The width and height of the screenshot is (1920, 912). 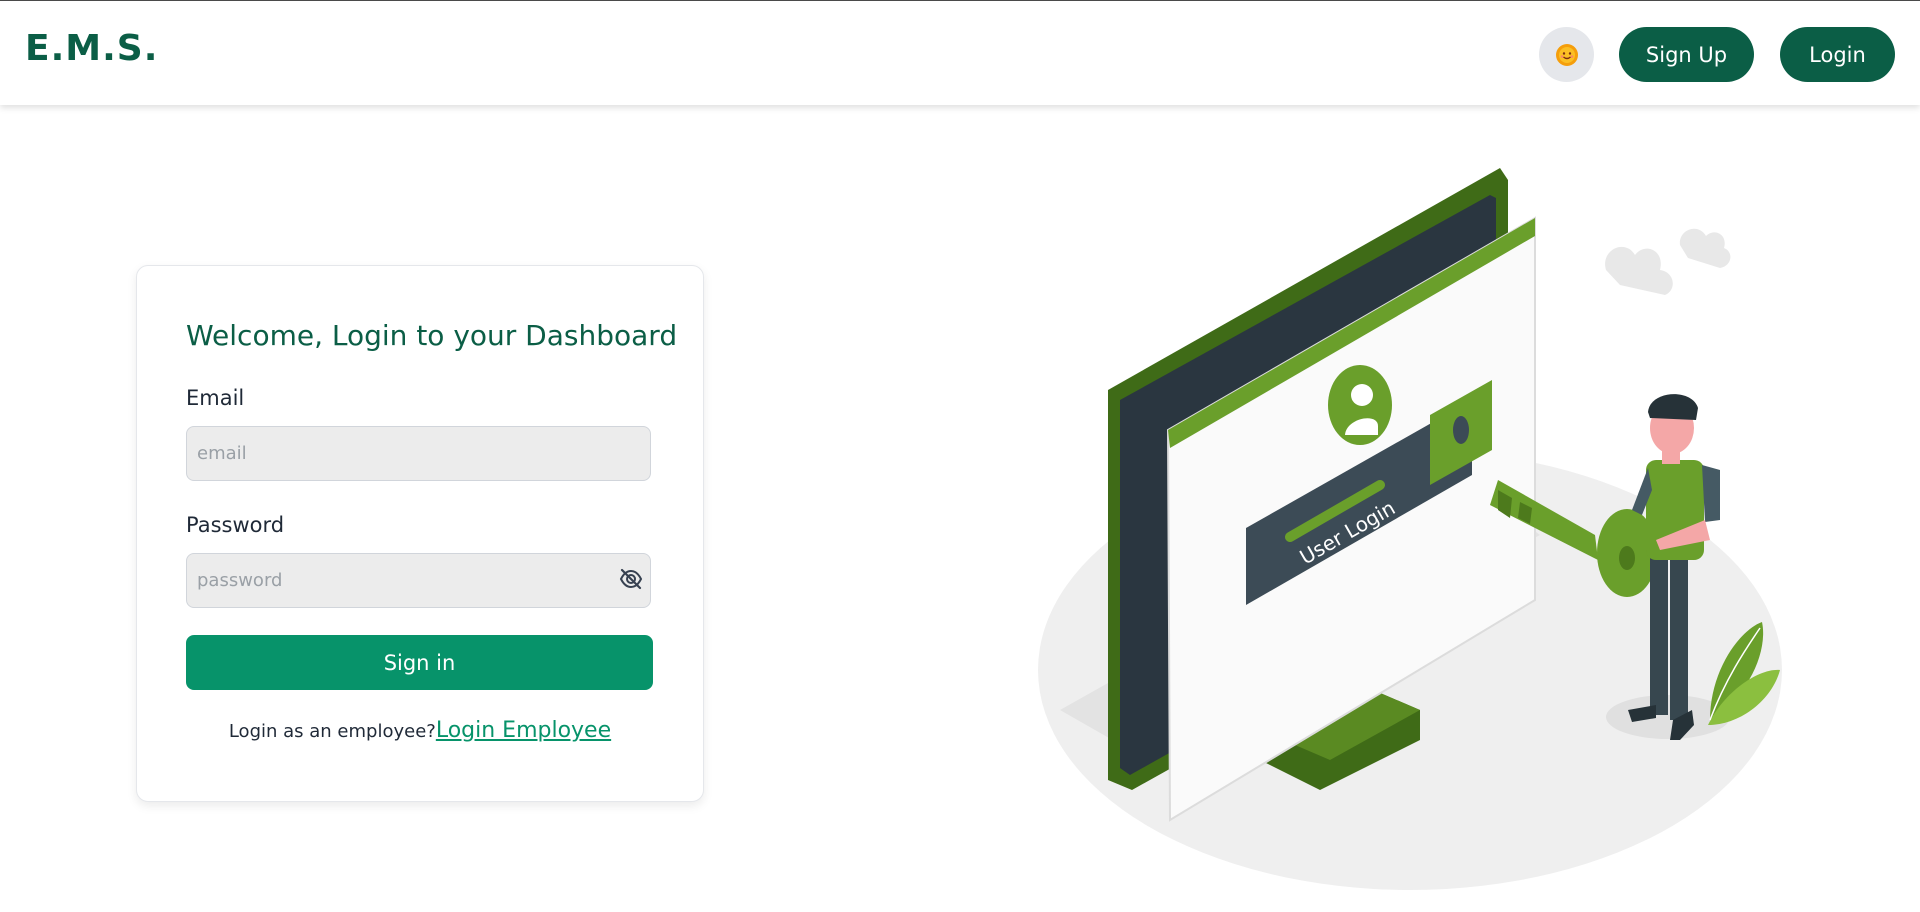 I want to click on sun-face-icon, so click(x=1566, y=54).